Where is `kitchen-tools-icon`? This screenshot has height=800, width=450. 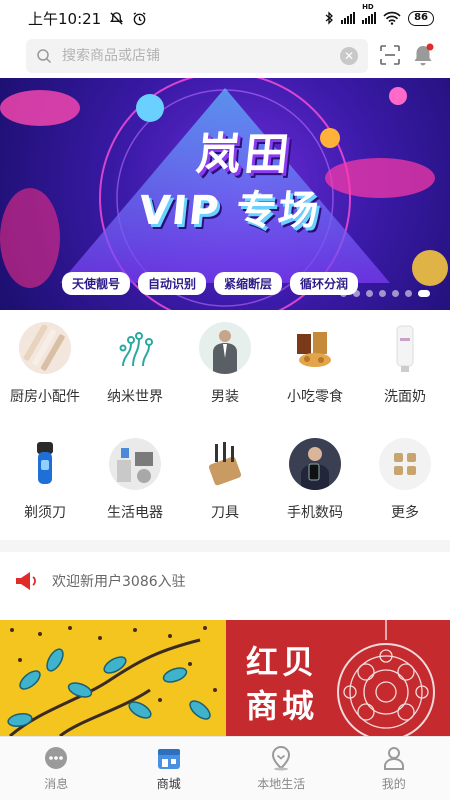 kitchen-tools-icon is located at coordinates (45, 348).